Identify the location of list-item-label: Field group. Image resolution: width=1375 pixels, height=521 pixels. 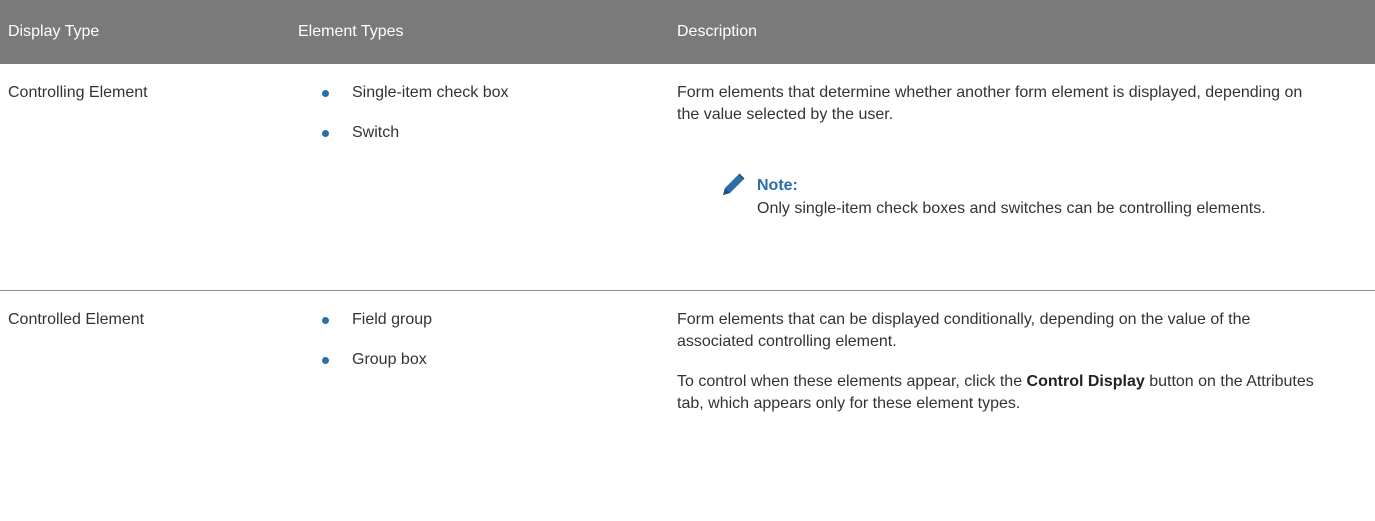
(392, 319).